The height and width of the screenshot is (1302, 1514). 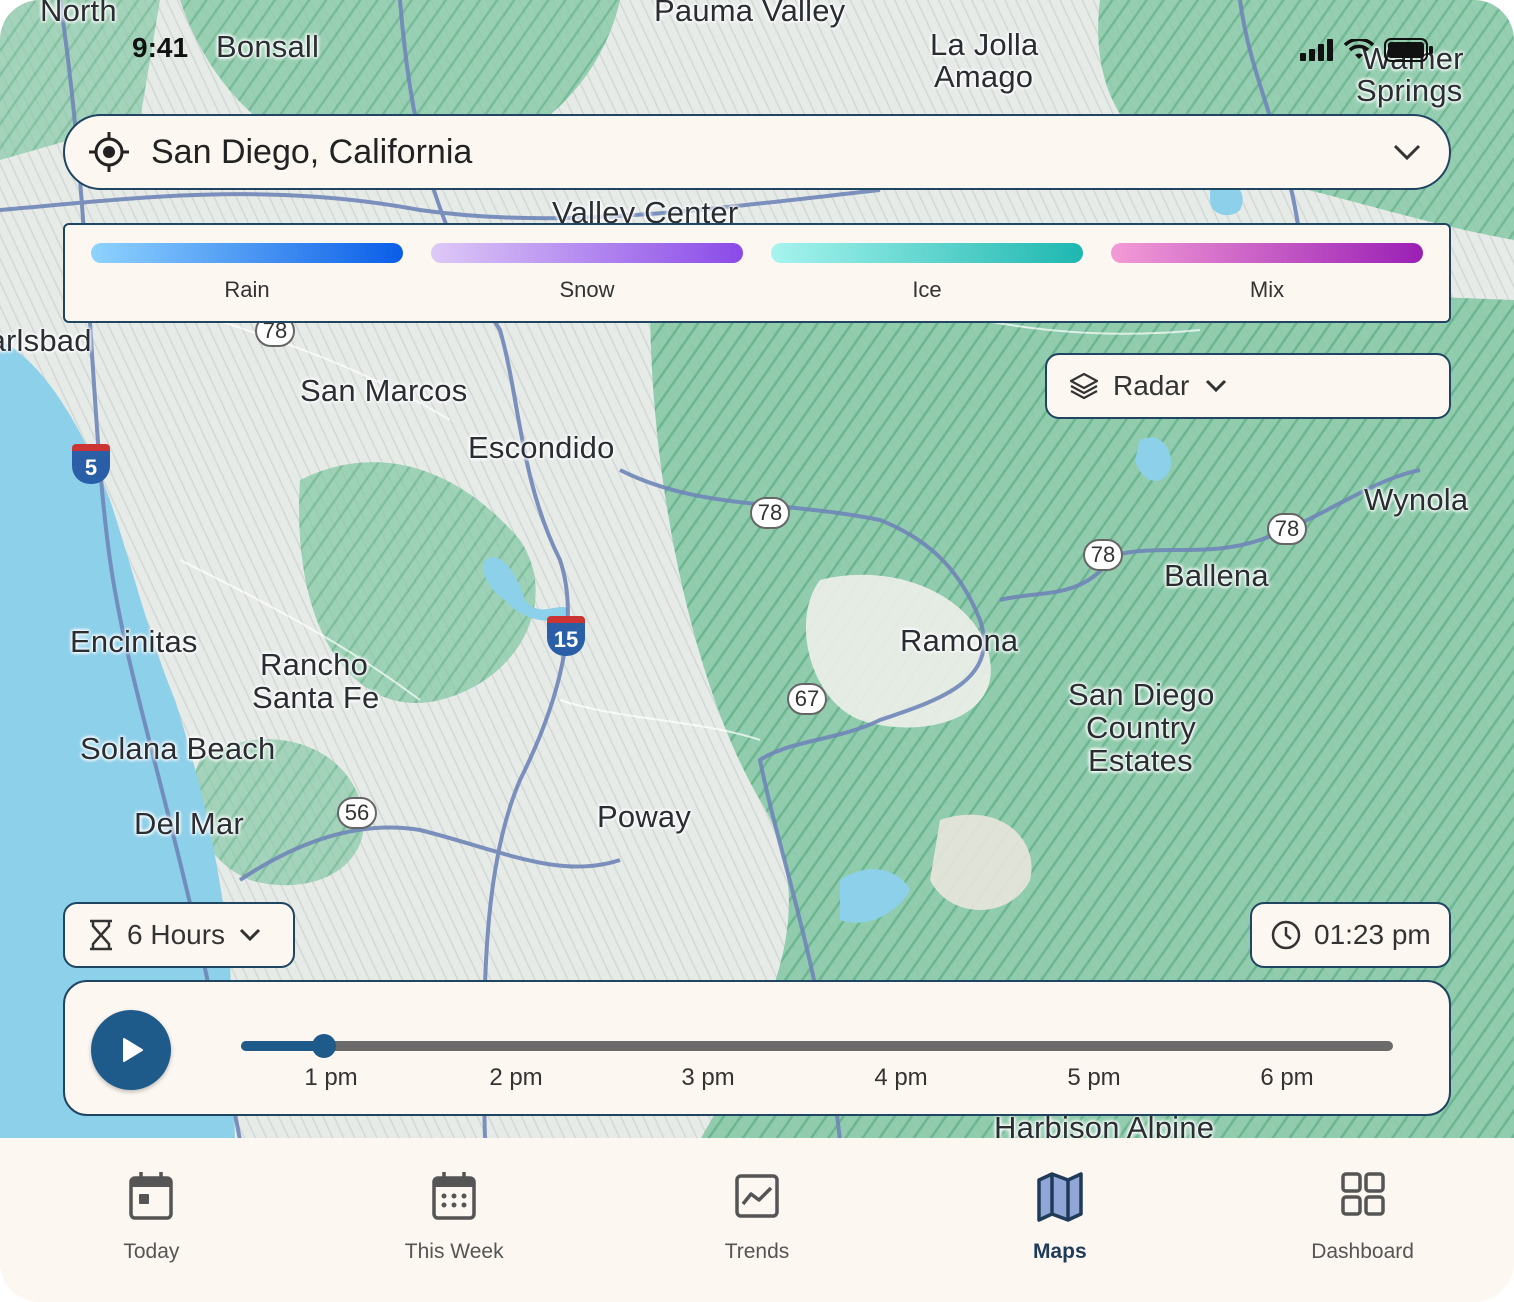 What do you see at coordinates (1267, 289) in the screenshot?
I see `legend-label: Mix` at bounding box center [1267, 289].